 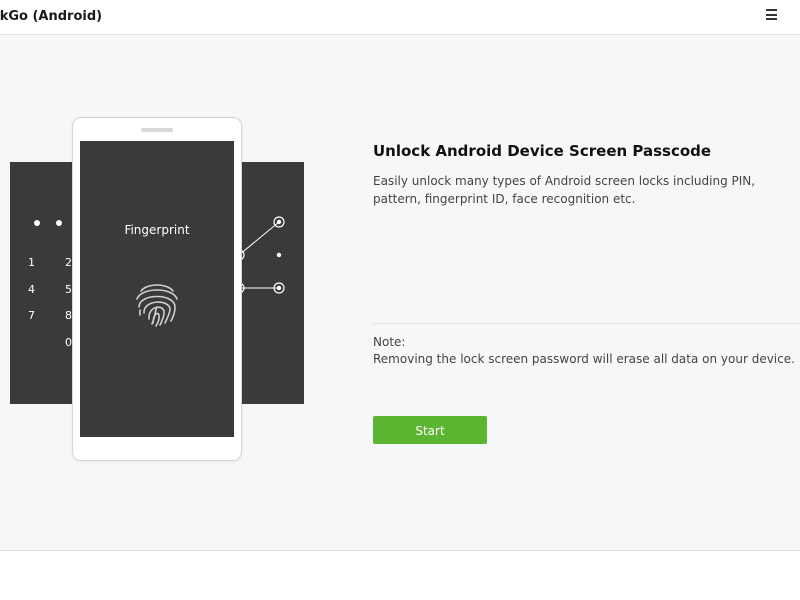 What do you see at coordinates (68, 262) in the screenshot?
I see `pin-digit: 2` at bounding box center [68, 262].